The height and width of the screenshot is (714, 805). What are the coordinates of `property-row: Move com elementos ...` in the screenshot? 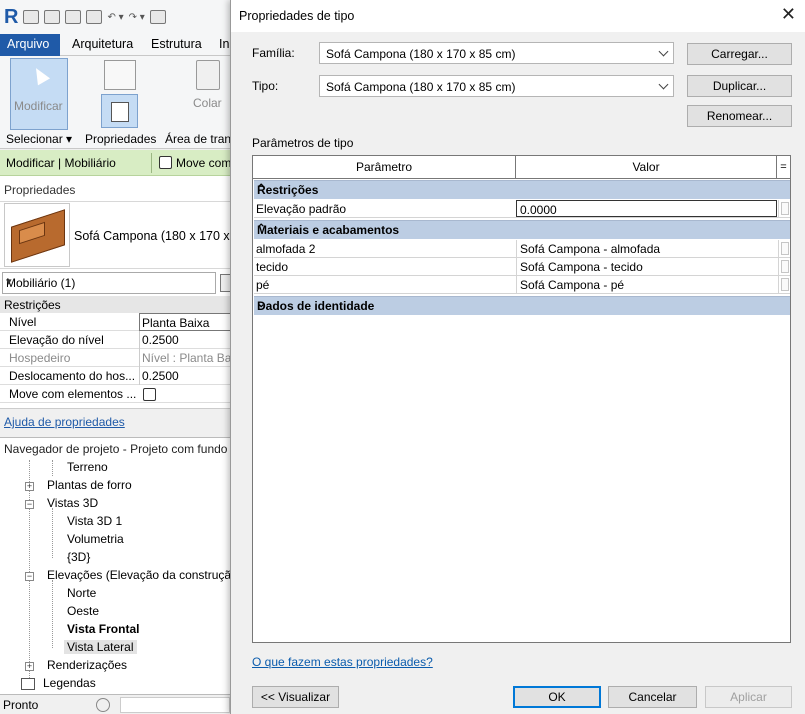 It's located at (116, 394).